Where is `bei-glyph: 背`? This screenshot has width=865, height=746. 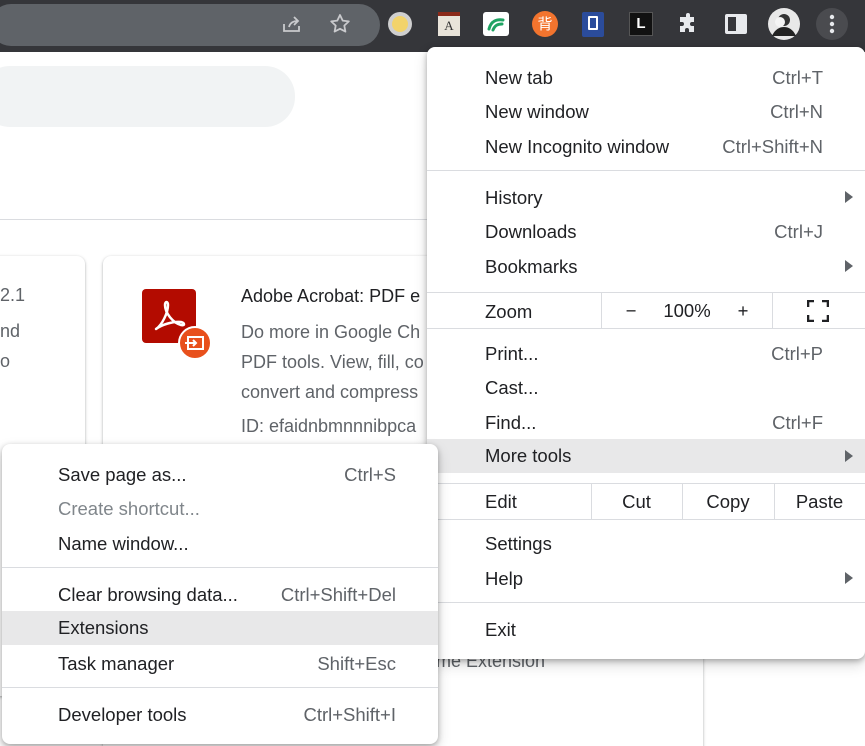
bei-glyph: 背 is located at coordinates (545, 24).